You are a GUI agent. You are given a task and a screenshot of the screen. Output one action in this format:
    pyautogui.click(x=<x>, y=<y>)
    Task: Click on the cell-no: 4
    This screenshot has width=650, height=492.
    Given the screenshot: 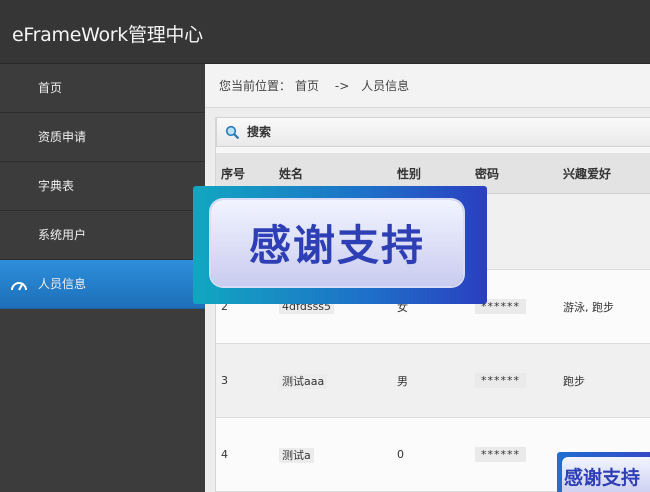 What is the action you would take?
    pyautogui.click(x=247, y=454)
    